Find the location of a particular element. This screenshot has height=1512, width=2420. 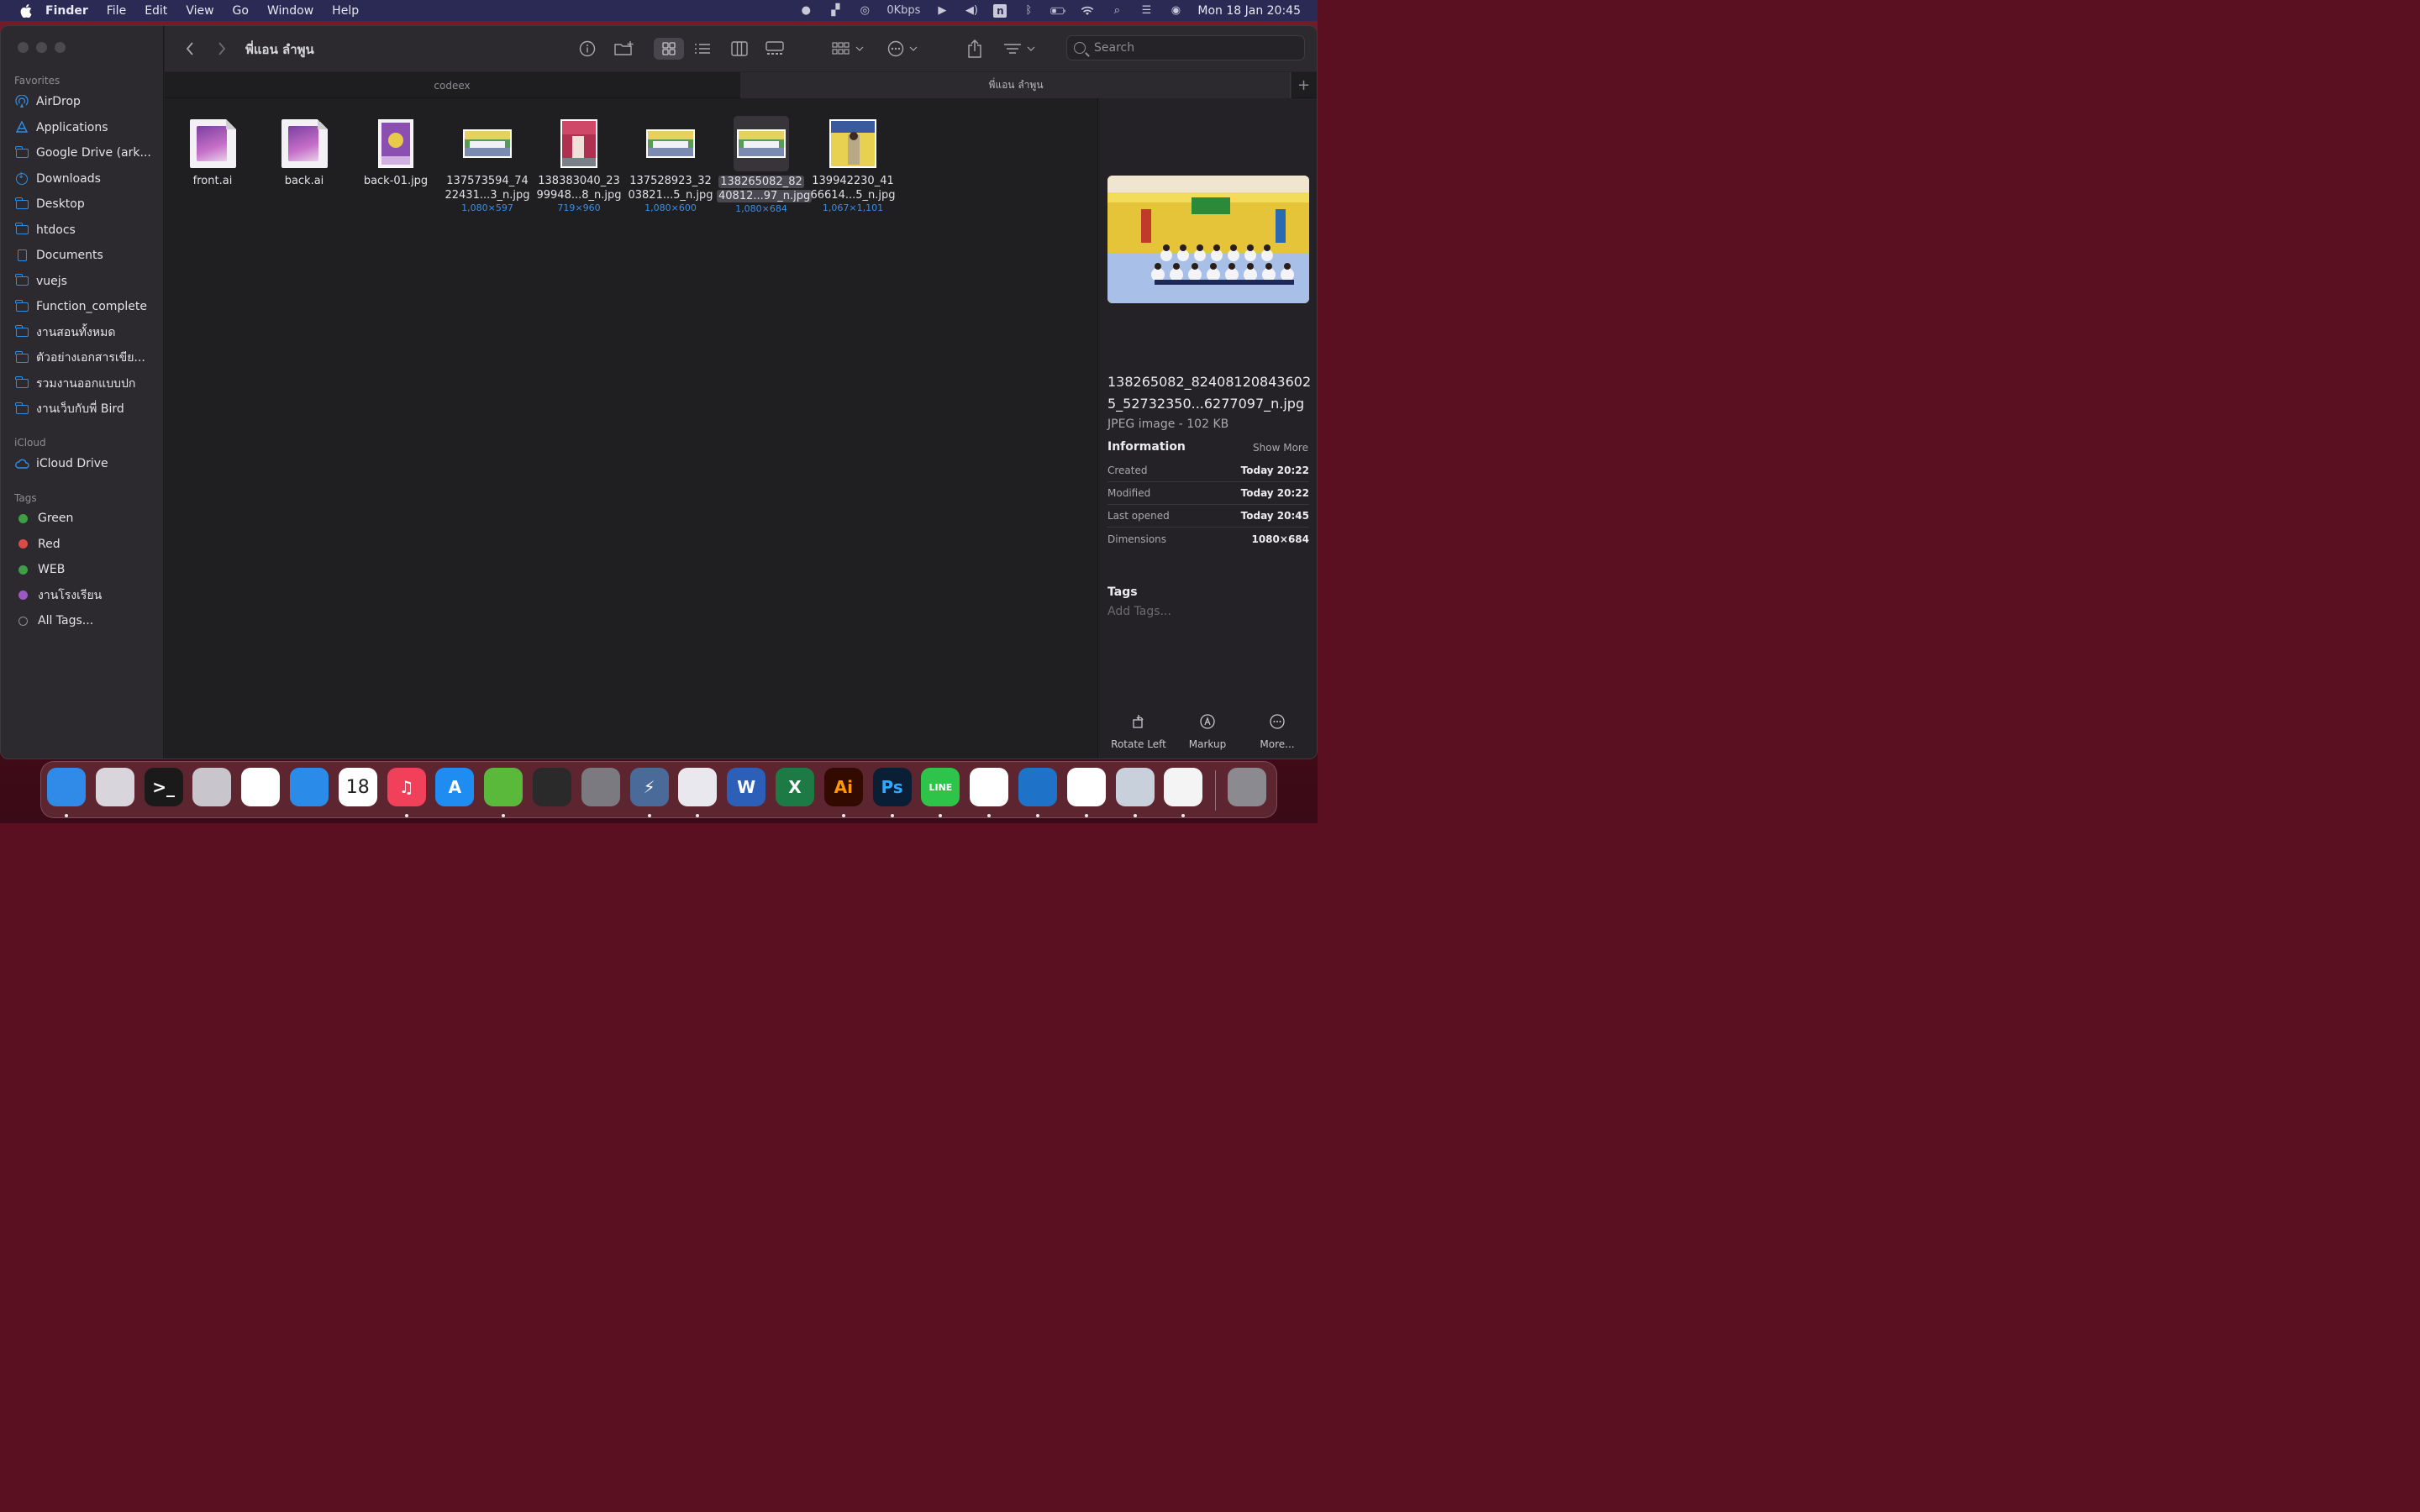

sidebar-tag-1: Red is located at coordinates (85, 544).